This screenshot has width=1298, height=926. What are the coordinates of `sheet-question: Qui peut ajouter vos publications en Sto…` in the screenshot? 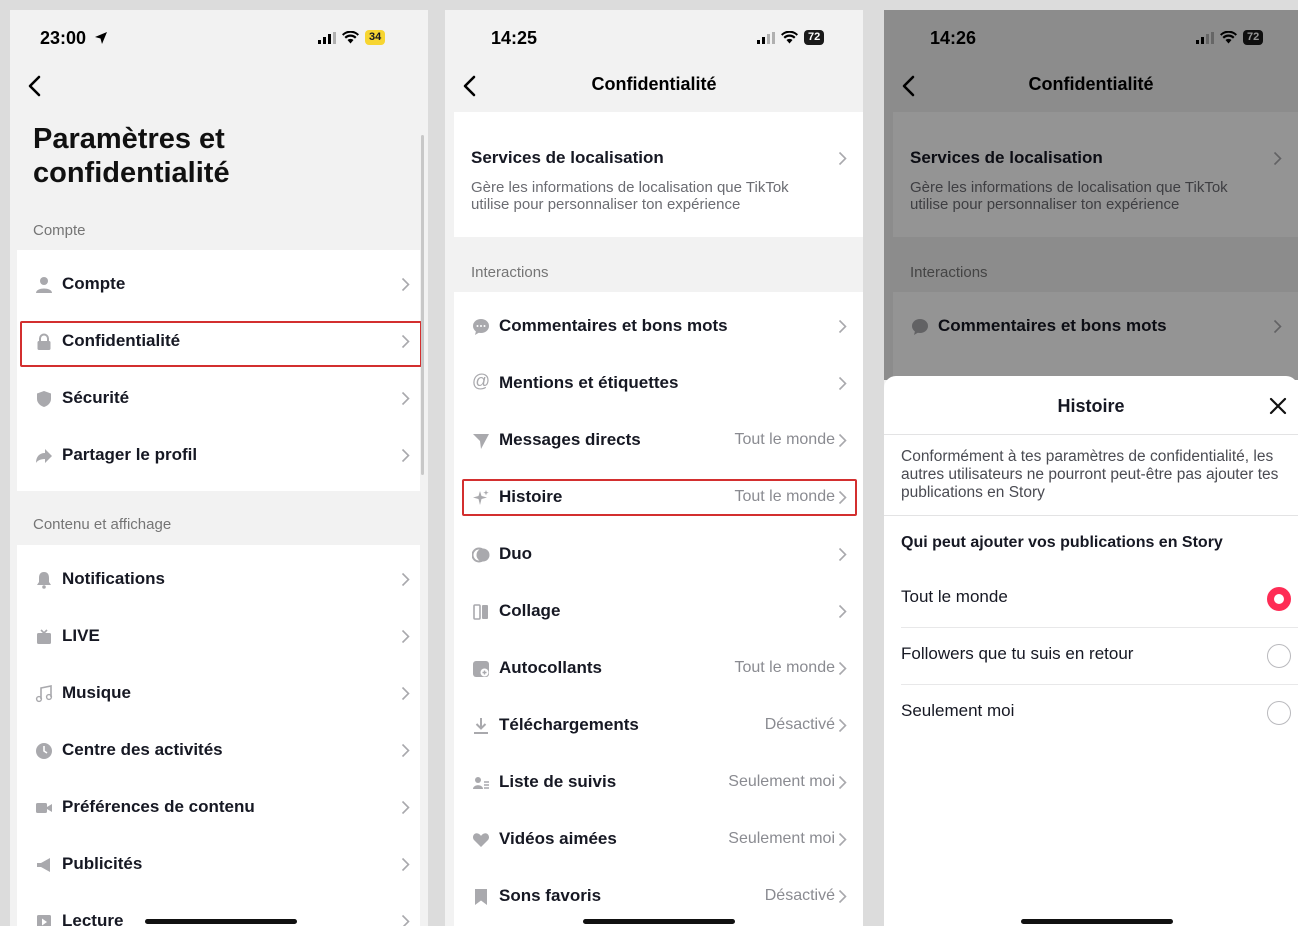 It's located at (1062, 542).